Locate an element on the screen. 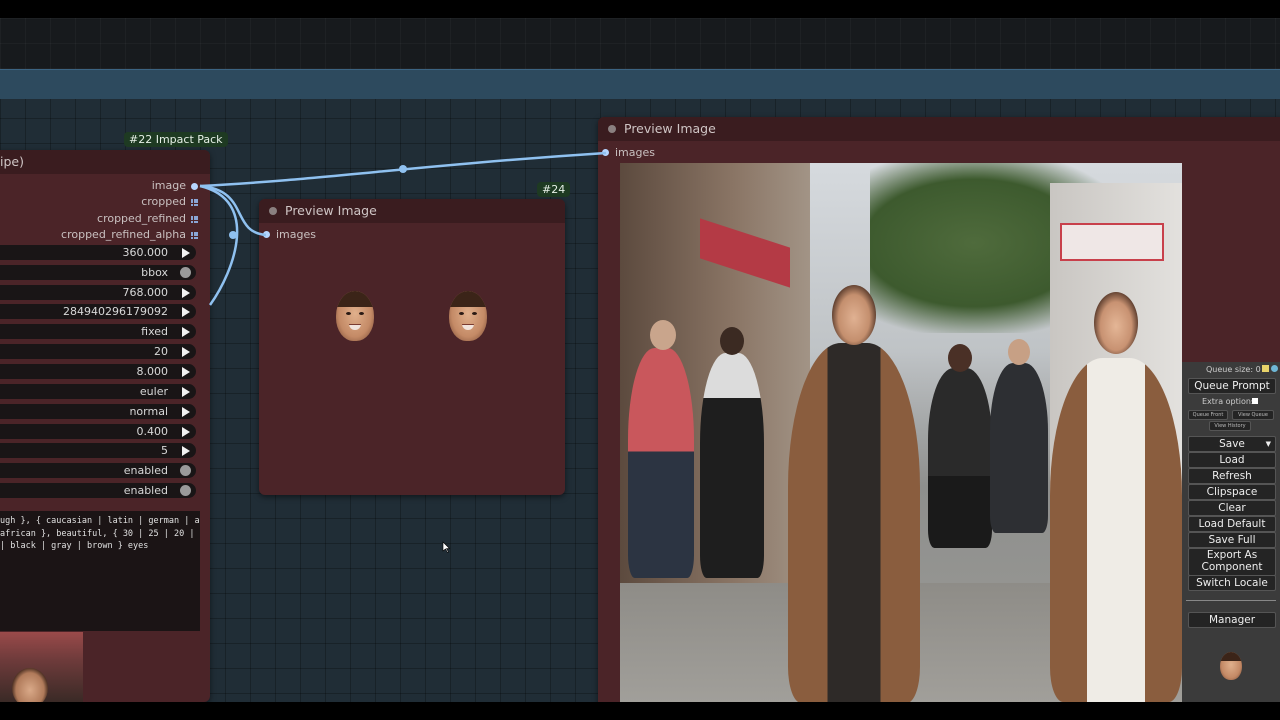 Image resolution: width=1280 pixels, height=720 pixels. save-full-button: Save Full is located at coordinates (1232, 540).